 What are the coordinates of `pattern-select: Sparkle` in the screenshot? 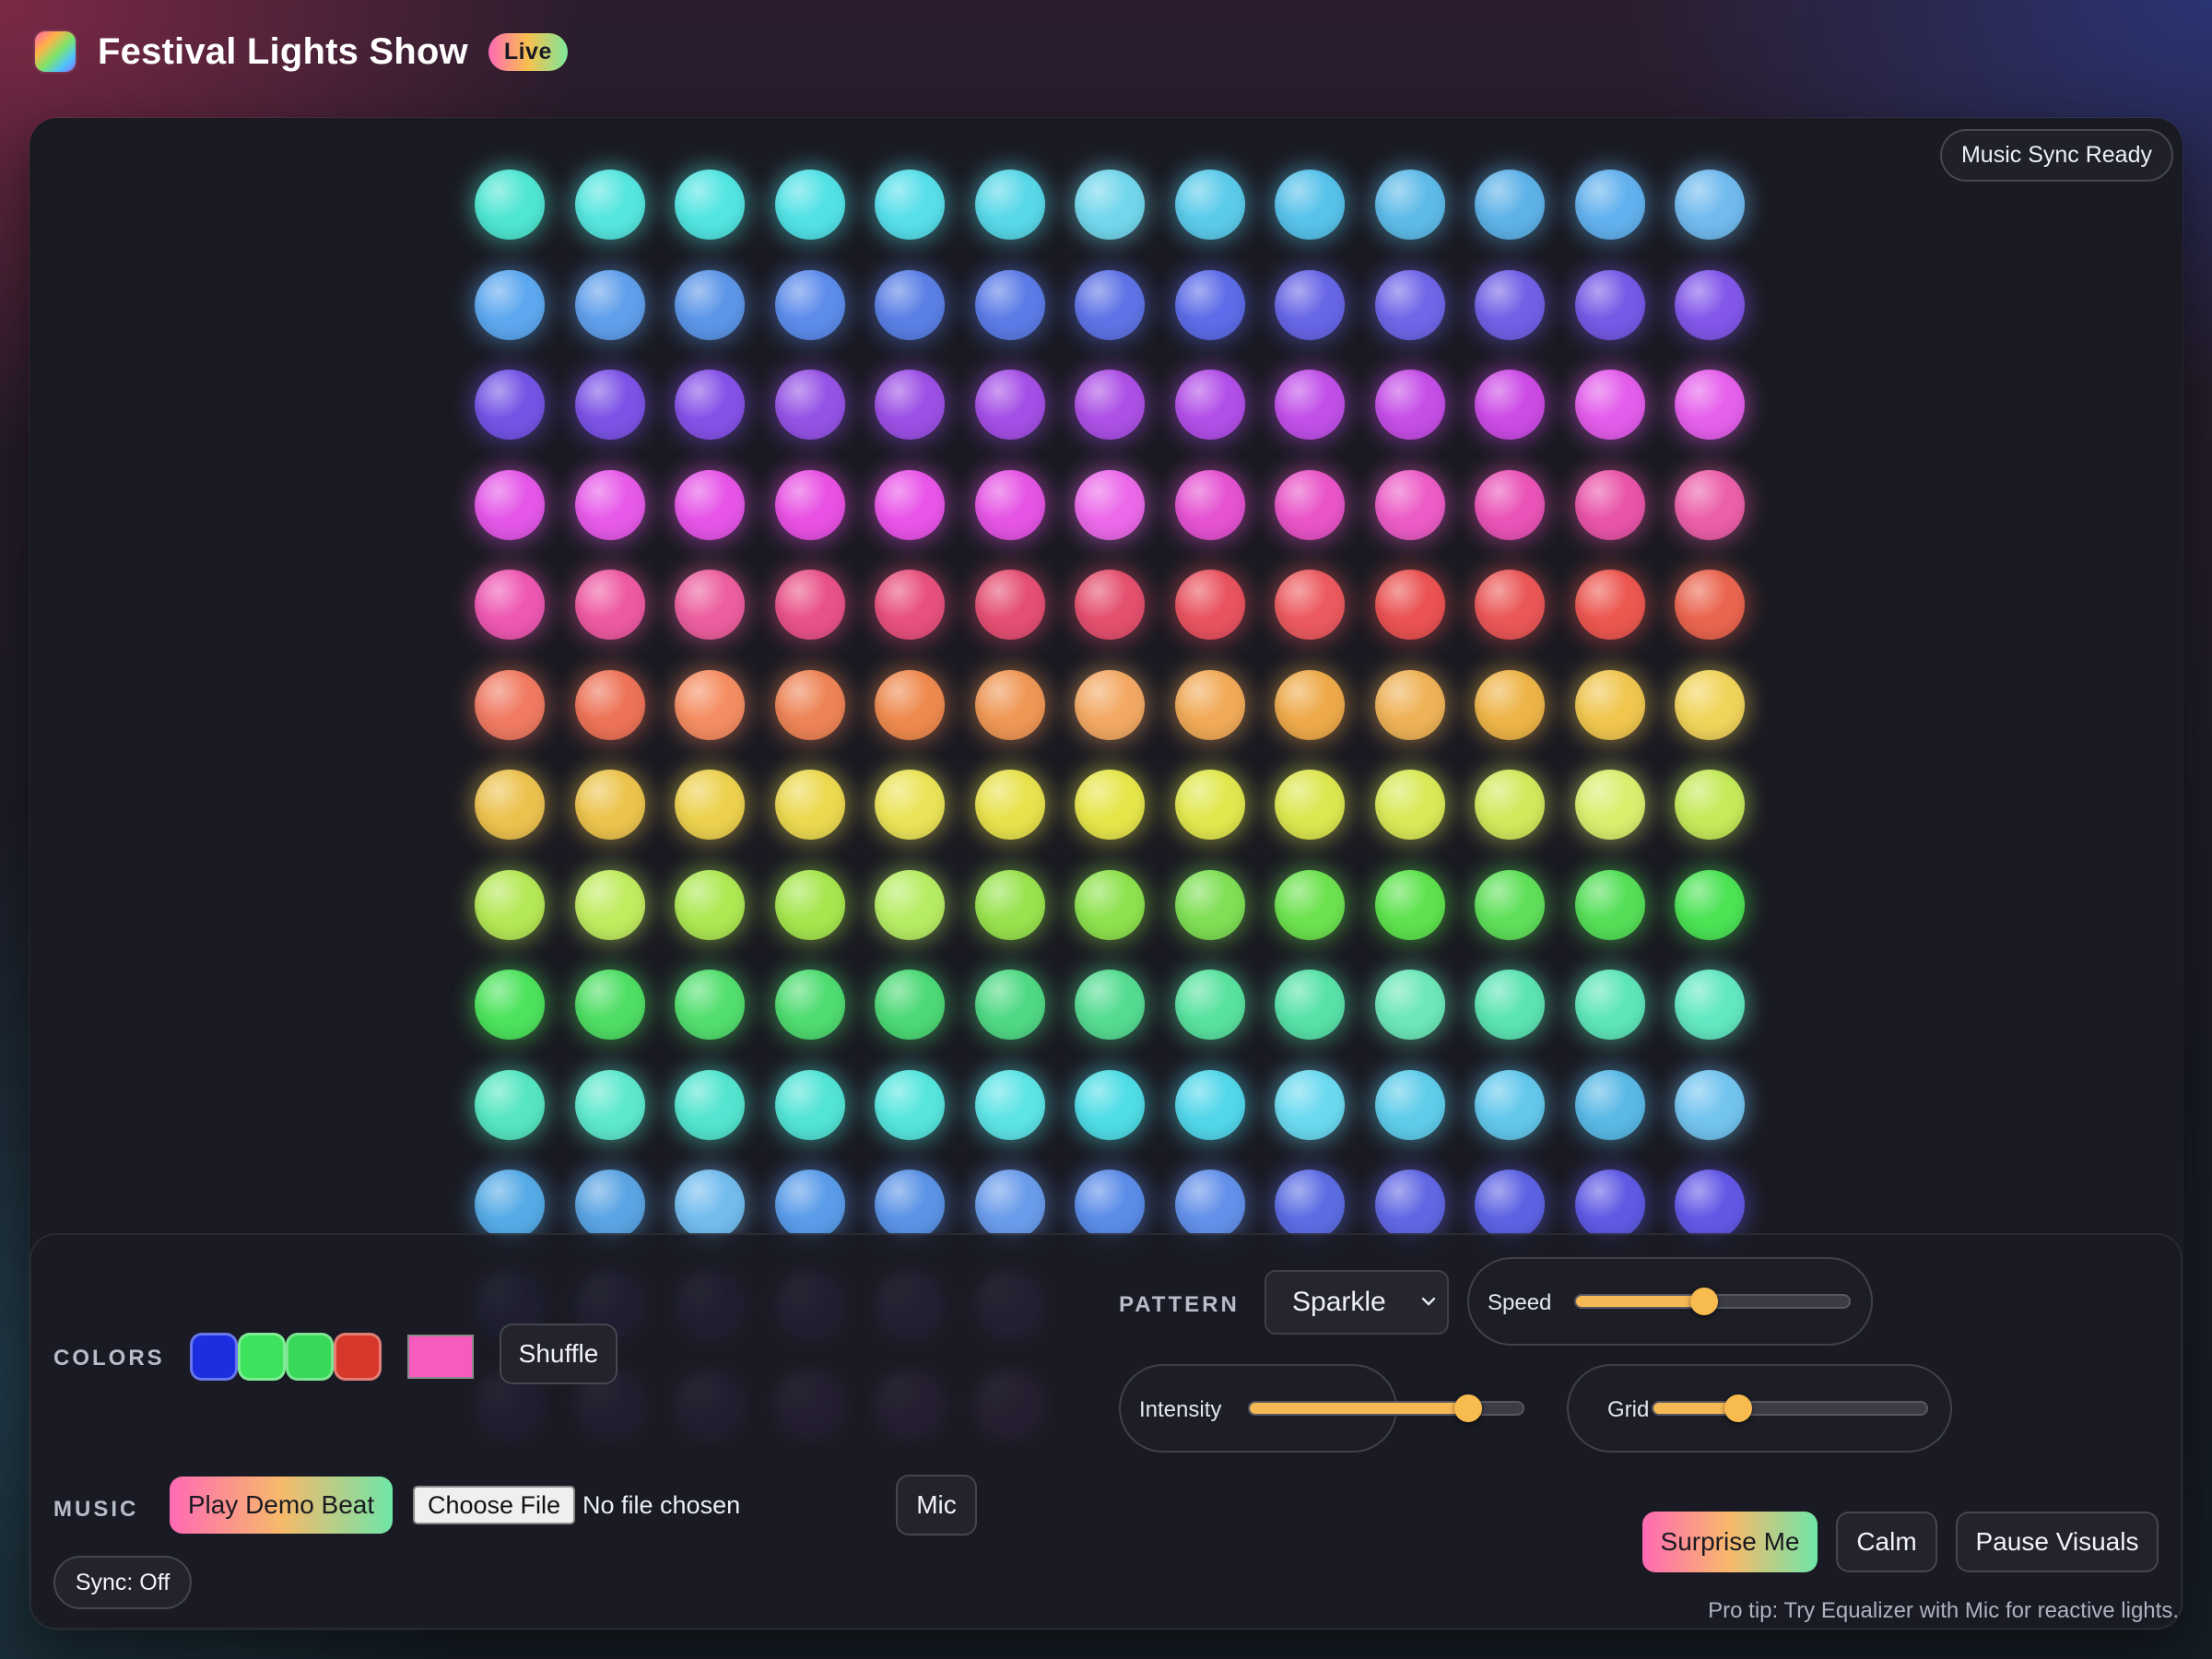 It's located at (1357, 1302).